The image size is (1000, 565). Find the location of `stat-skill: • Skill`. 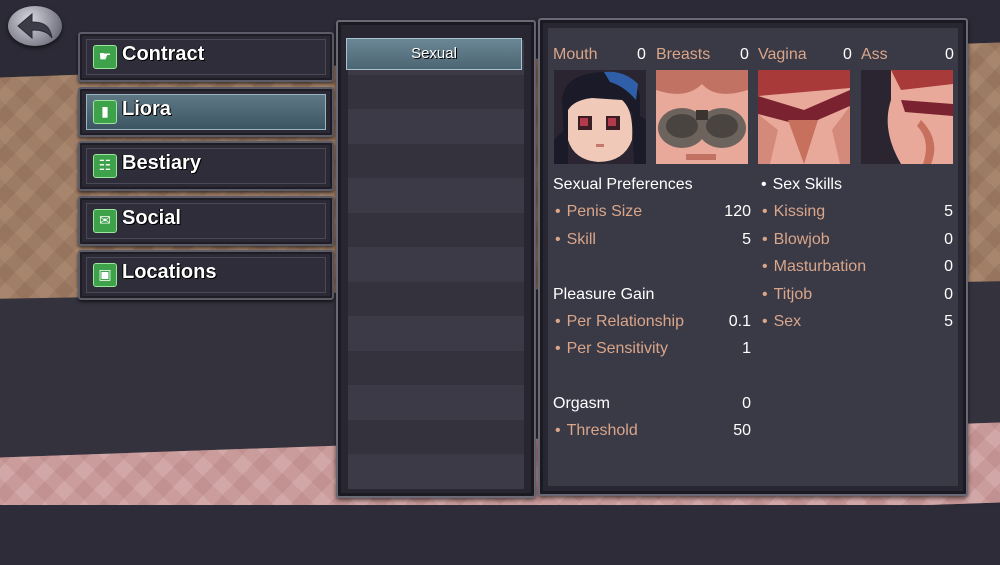

stat-skill: • Skill is located at coordinates (575, 239).